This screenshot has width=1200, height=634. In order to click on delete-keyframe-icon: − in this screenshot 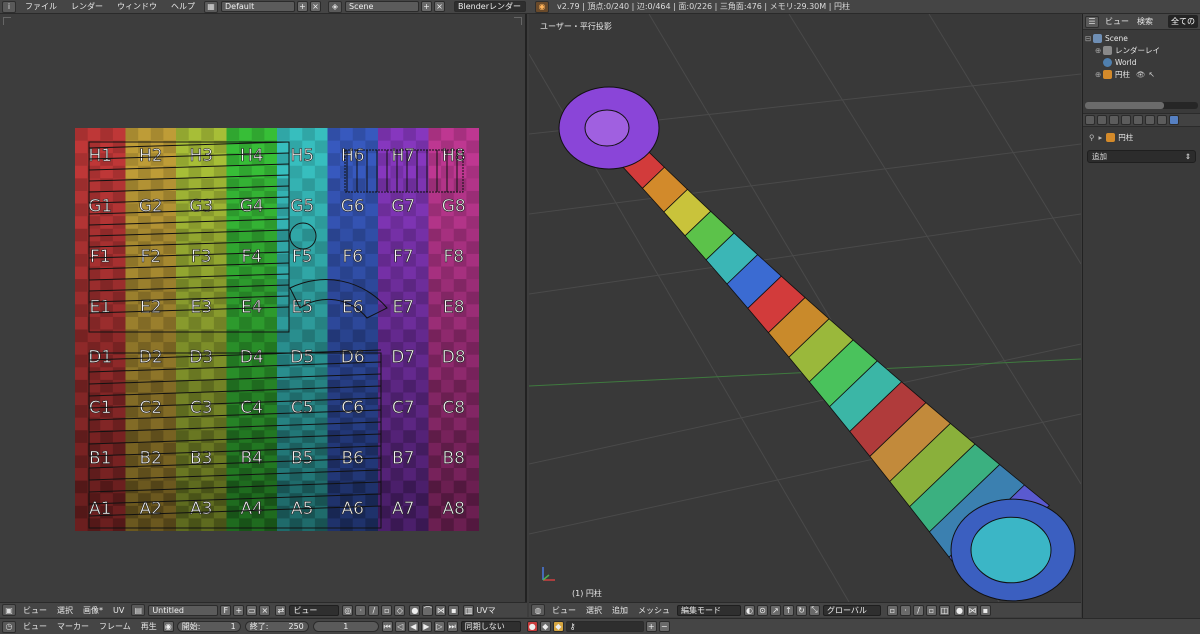, I will do `click(664, 626)`.